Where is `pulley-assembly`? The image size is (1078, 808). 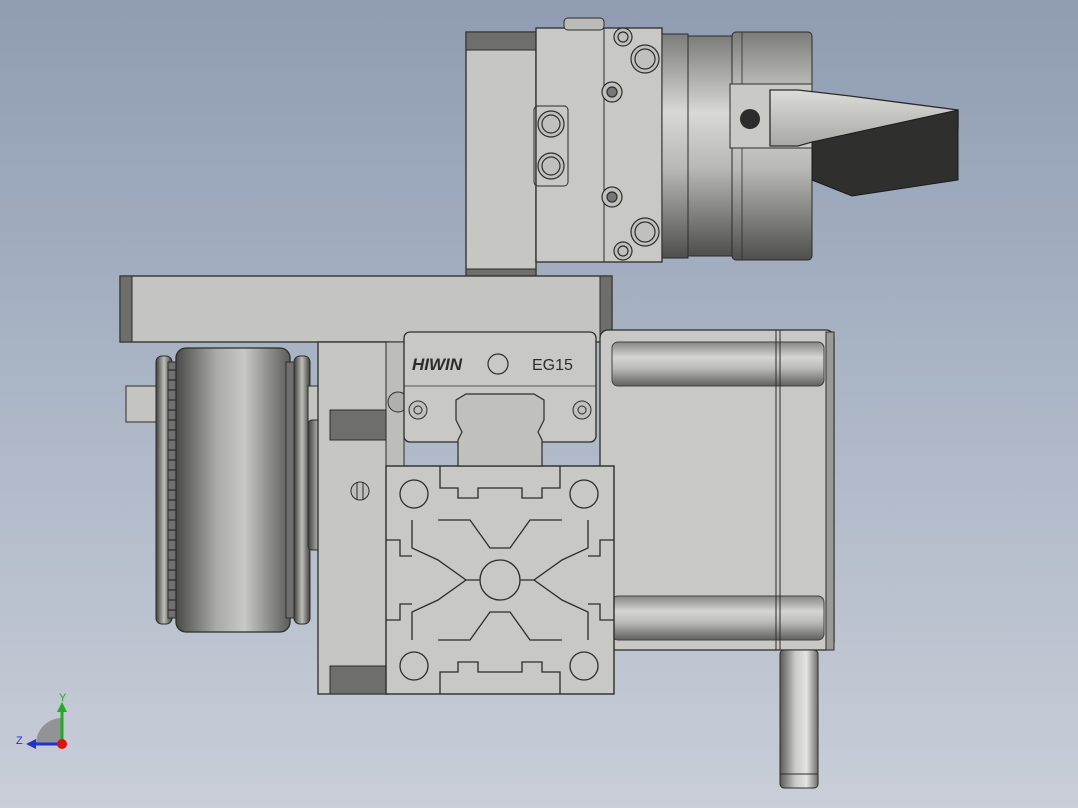 pulley-assembly is located at coordinates (229, 490).